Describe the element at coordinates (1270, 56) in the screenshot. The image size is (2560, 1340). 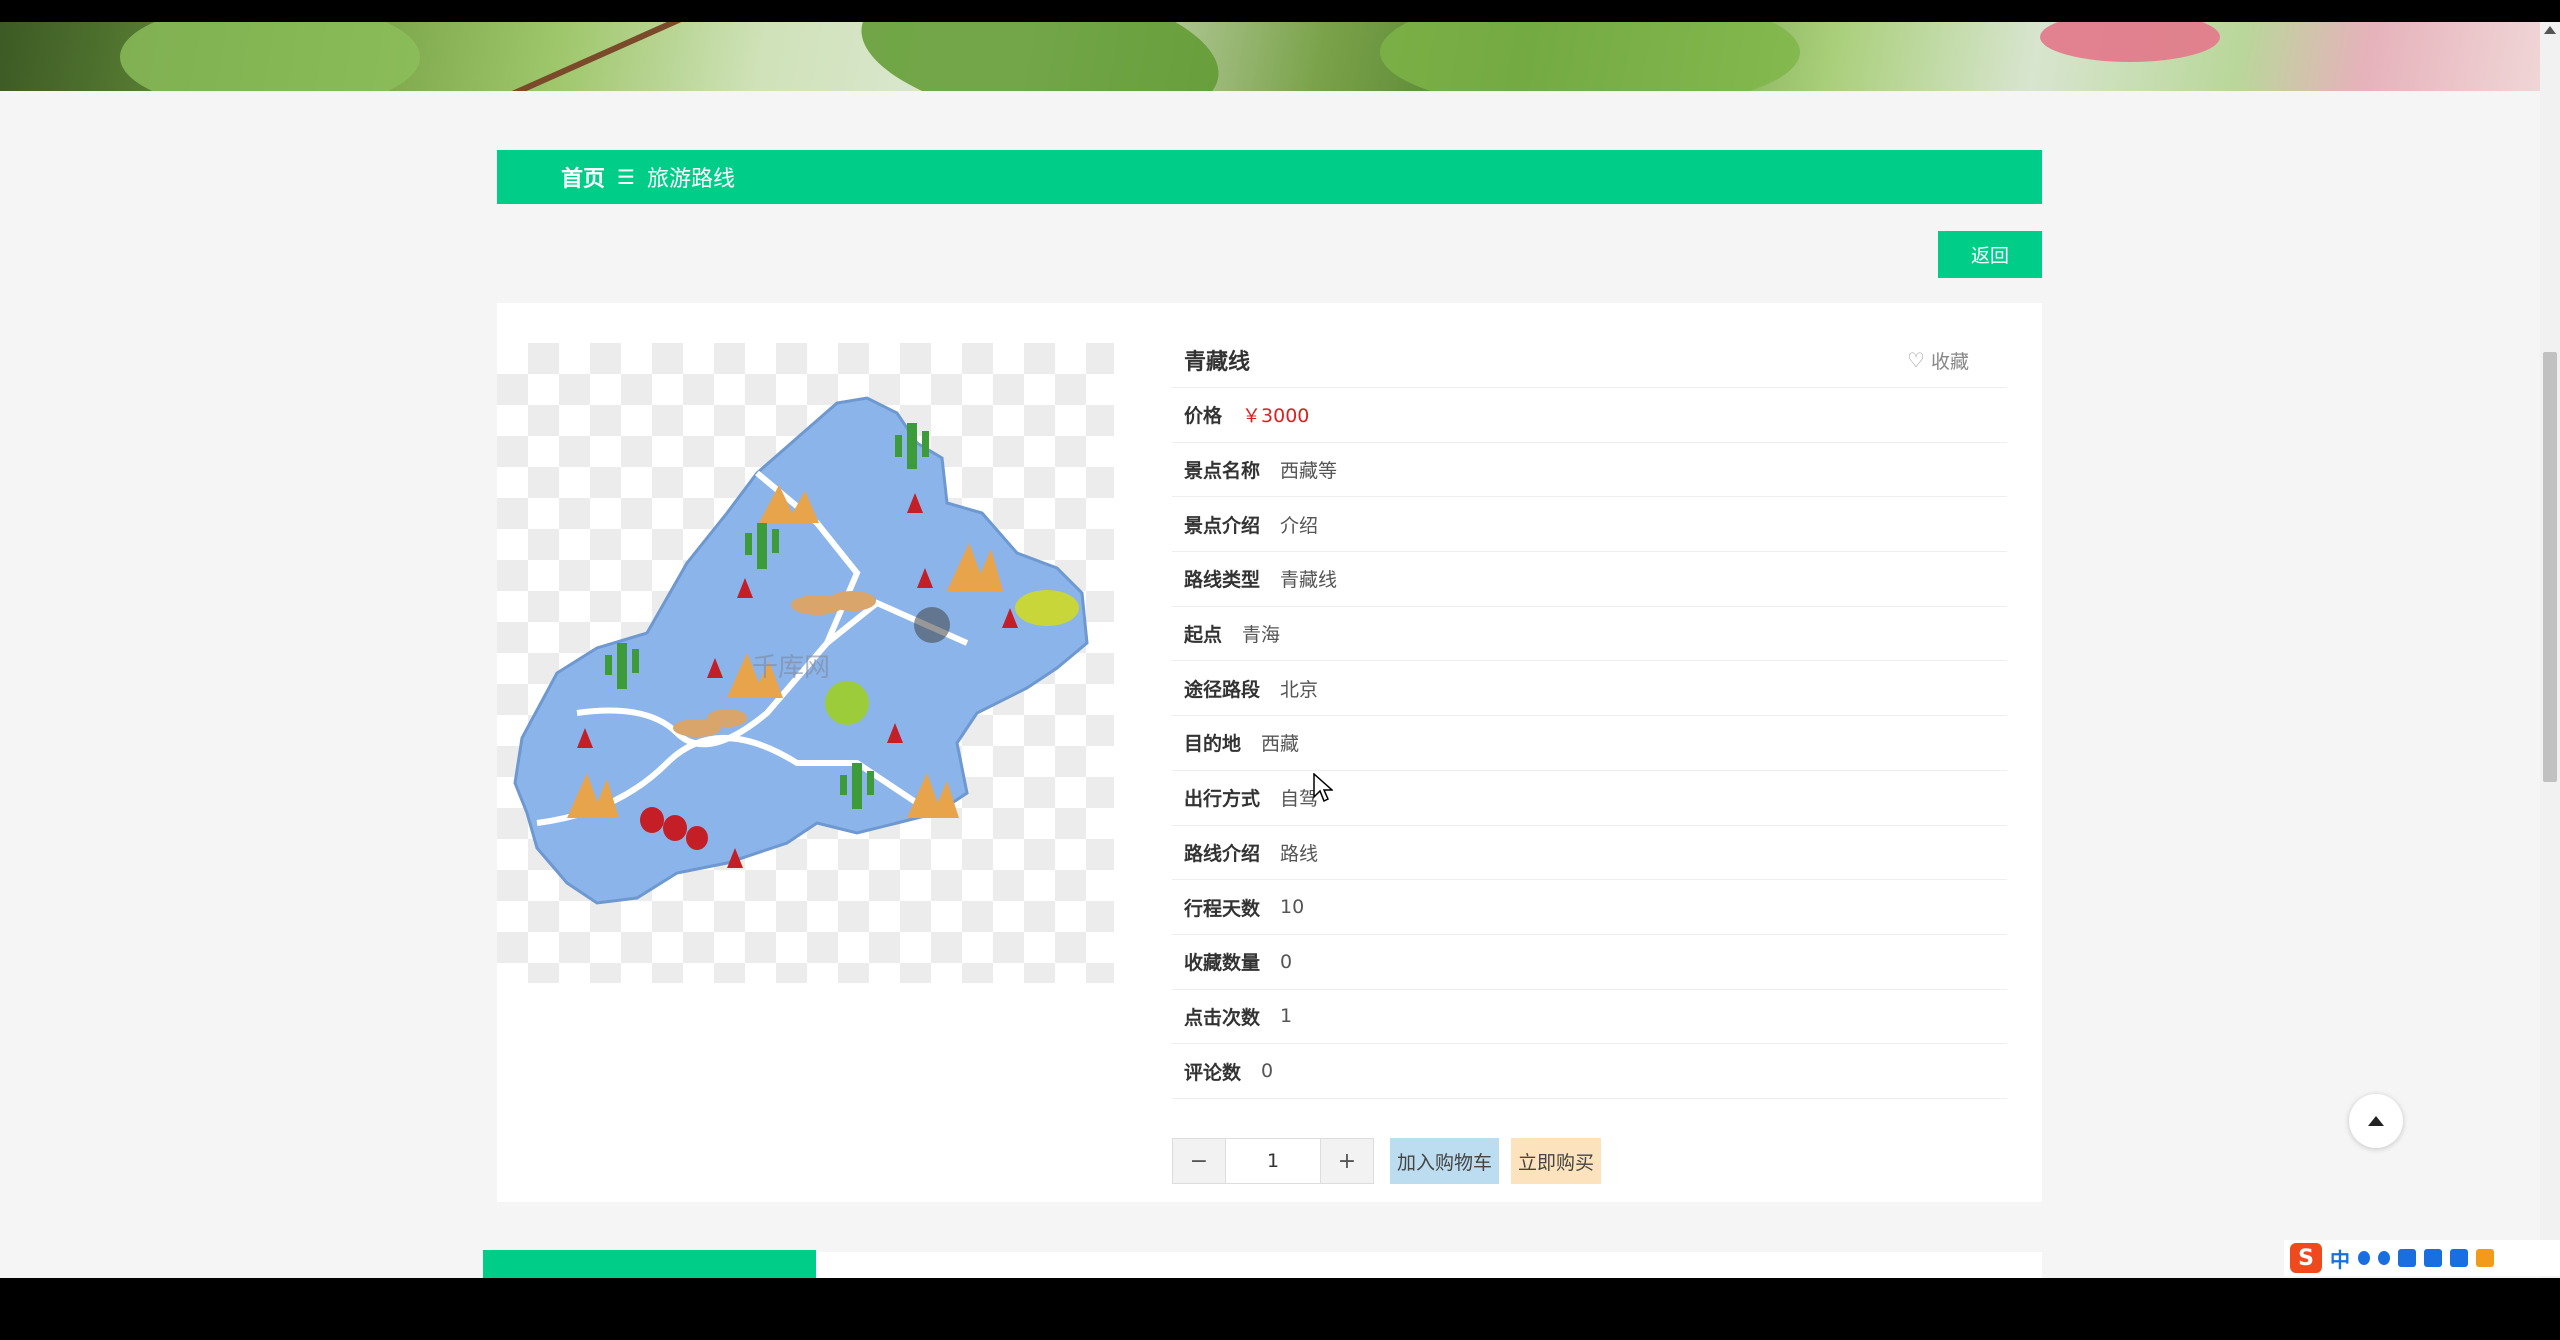
I see `header-banner-image` at that location.